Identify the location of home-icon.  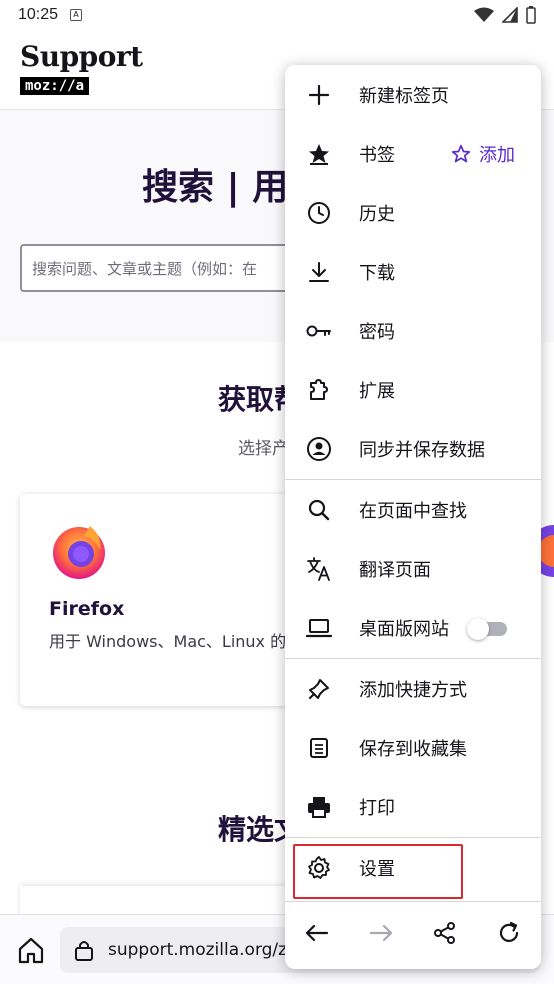
(31, 950).